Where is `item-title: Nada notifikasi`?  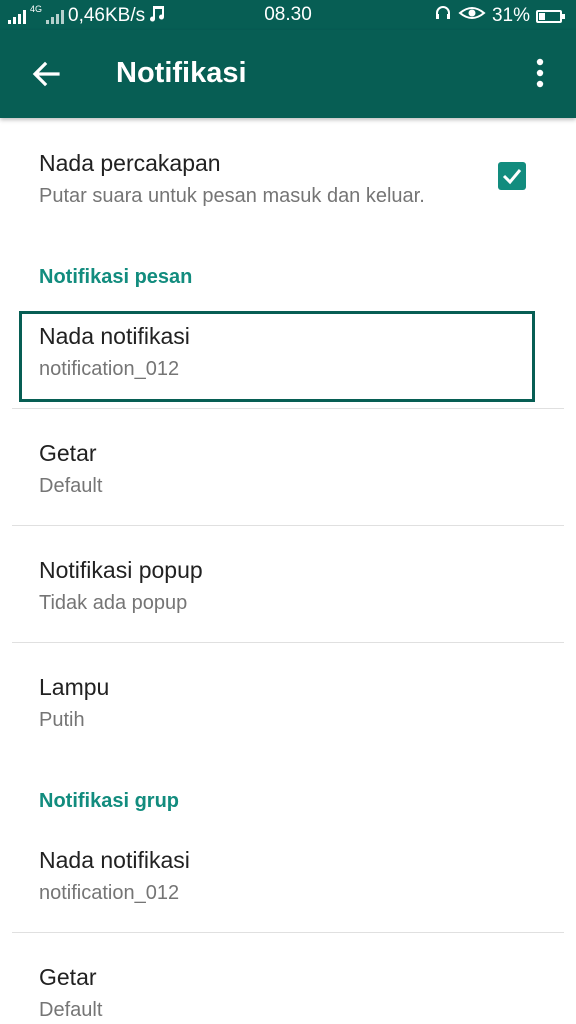
item-title: Nada notifikasi is located at coordinates (114, 860).